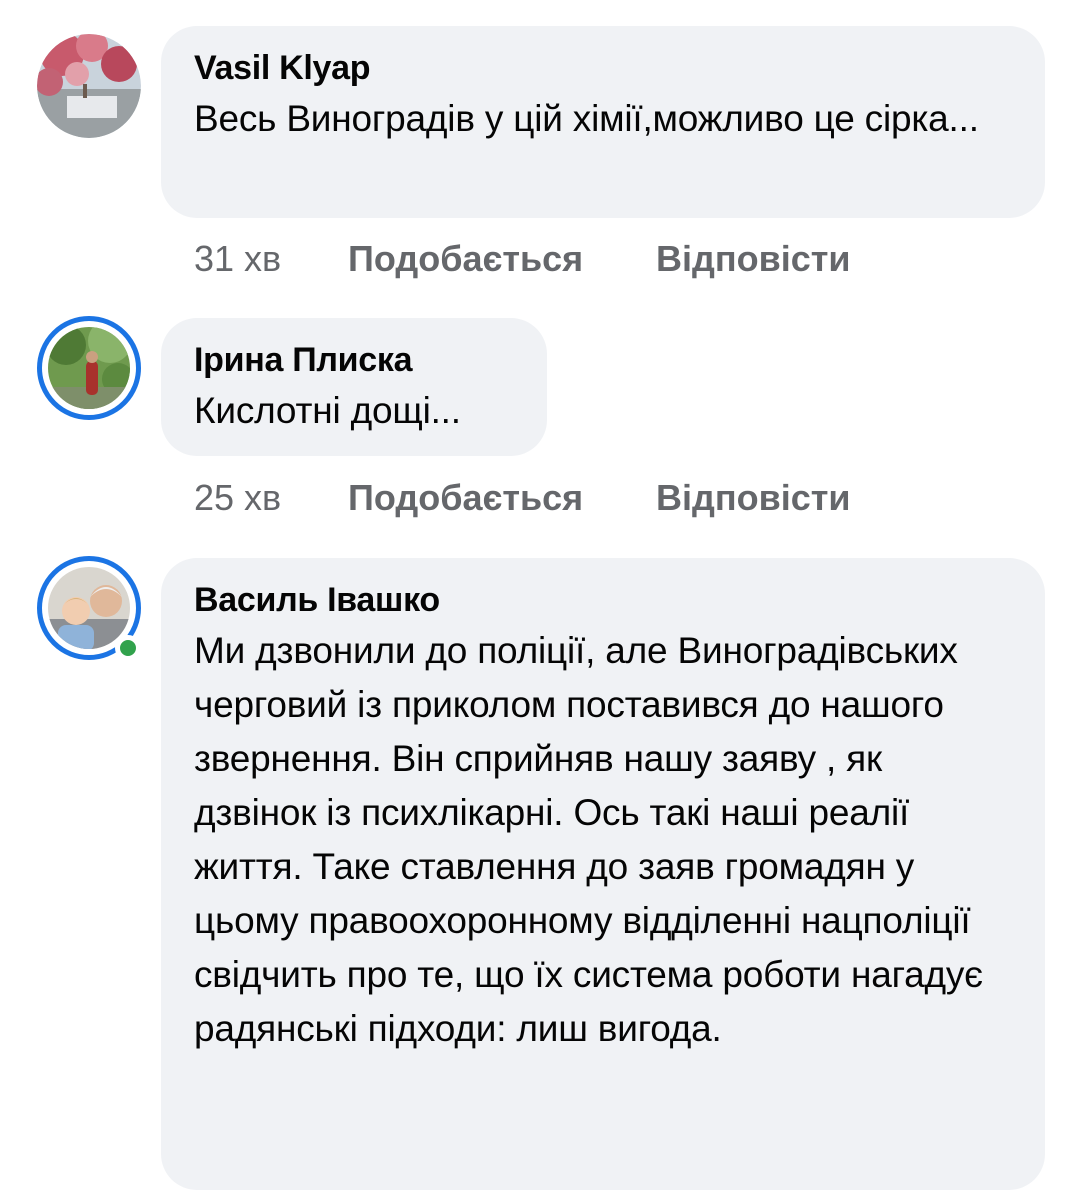 This screenshot has width=1080, height=1190. Describe the element at coordinates (271, 498) in the screenshot. I see `comment-timestamp: 25 хв` at that location.